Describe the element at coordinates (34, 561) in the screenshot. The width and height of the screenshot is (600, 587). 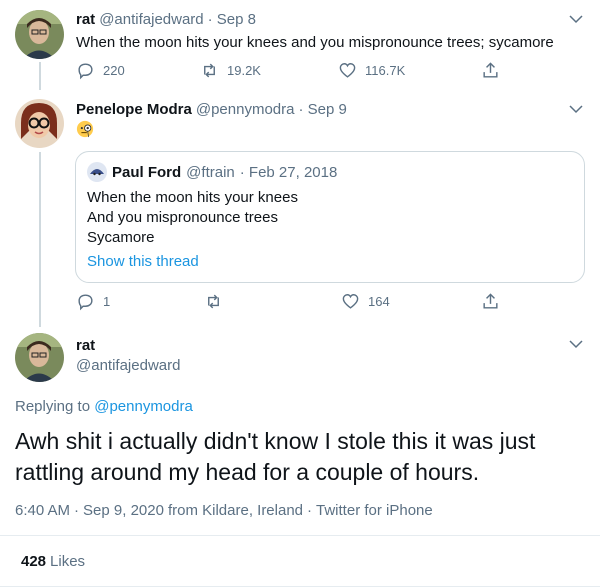
I see `likes-count: 428` at that location.